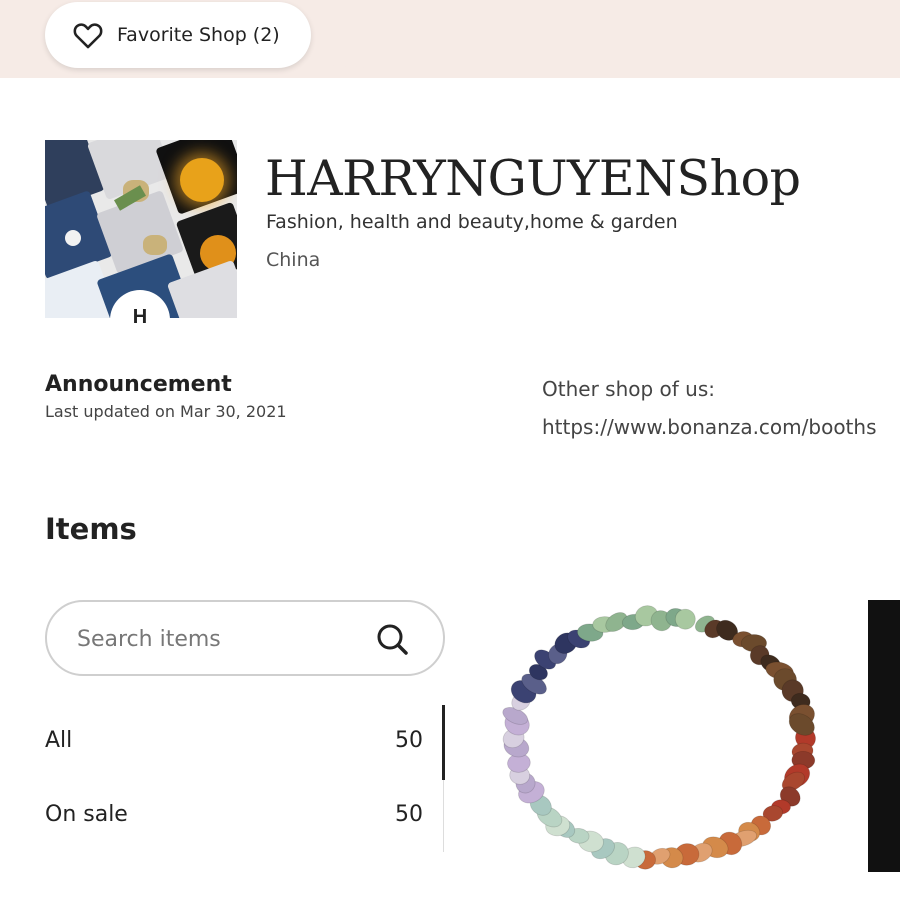 The height and width of the screenshot is (900, 900). What do you see at coordinates (88, 35) in the screenshot?
I see `heart-icon` at bounding box center [88, 35].